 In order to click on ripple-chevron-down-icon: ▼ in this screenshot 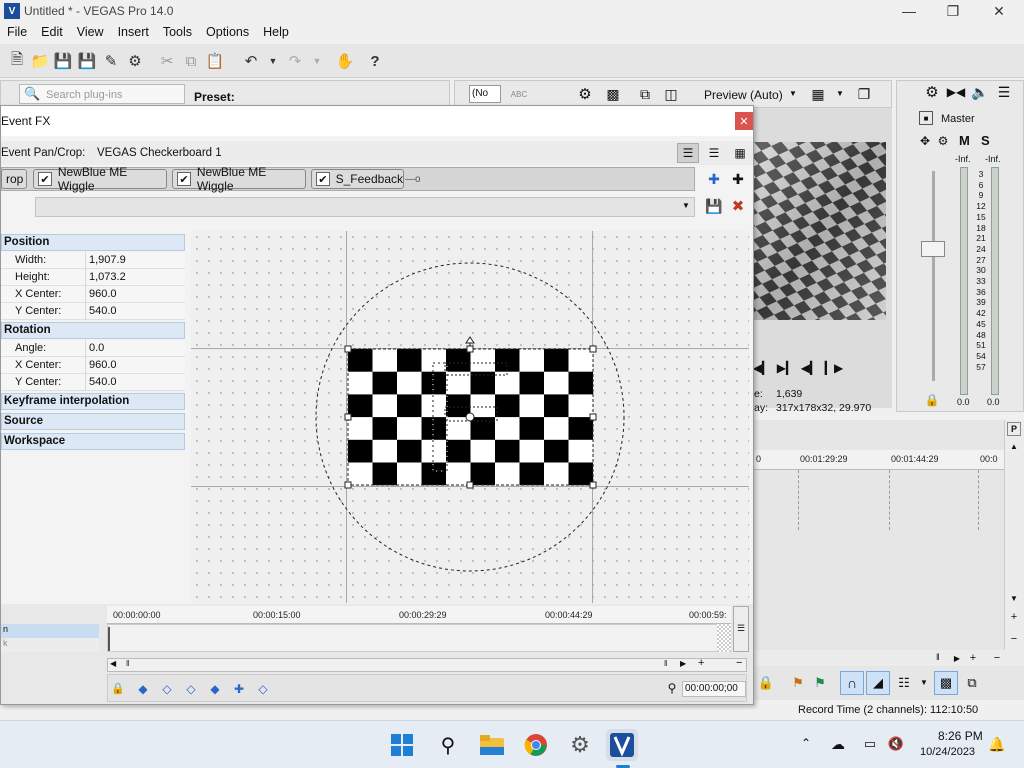, I will do `click(924, 682)`.